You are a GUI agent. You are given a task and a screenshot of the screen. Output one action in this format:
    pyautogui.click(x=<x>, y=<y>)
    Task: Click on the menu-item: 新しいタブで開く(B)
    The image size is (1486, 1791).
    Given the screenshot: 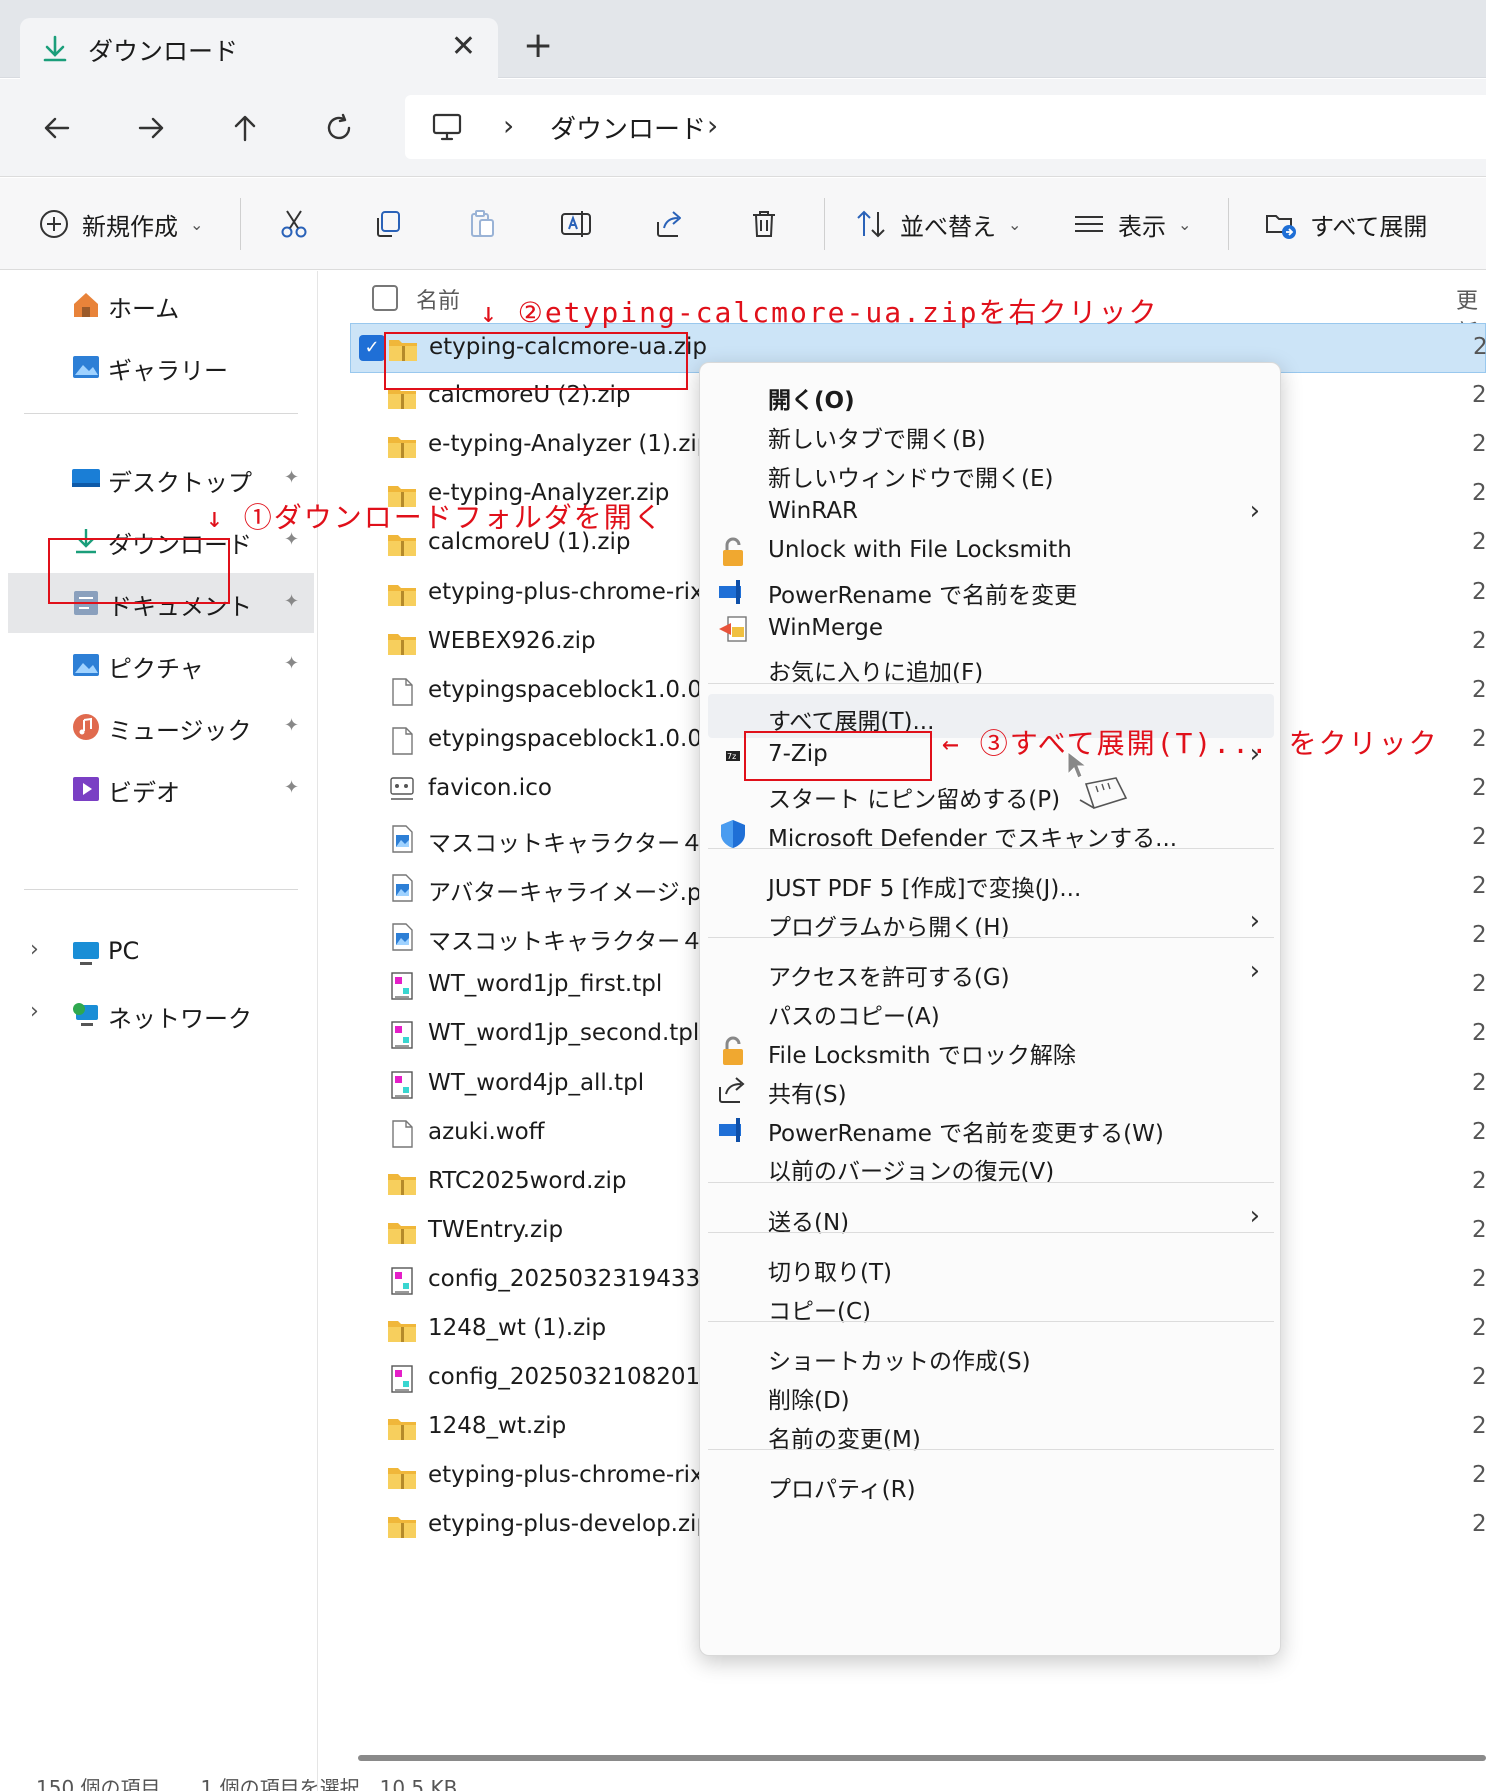 What is the action you would take?
    pyautogui.click(x=991, y=434)
    